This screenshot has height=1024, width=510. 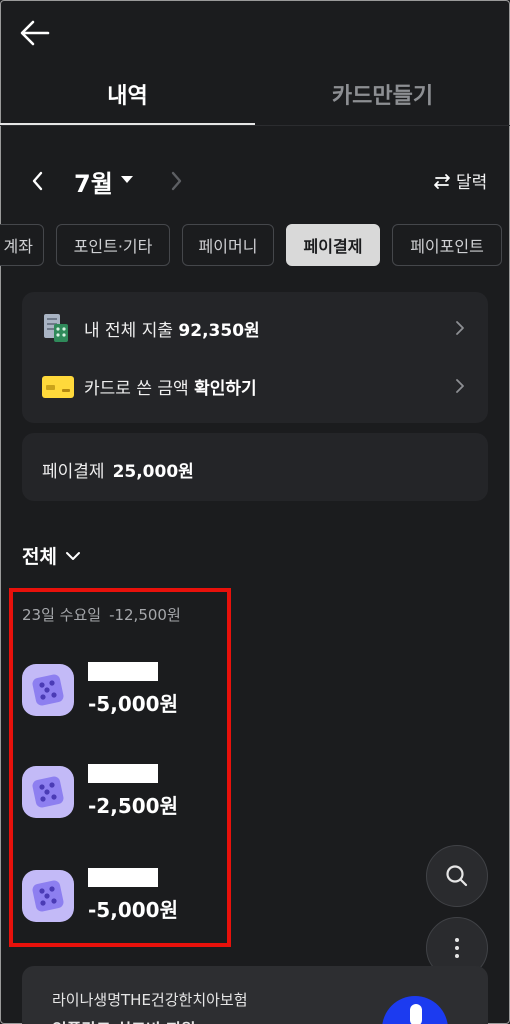 What do you see at coordinates (442, 181) in the screenshot?
I see `swap-arrows-icon` at bounding box center [442, 181].